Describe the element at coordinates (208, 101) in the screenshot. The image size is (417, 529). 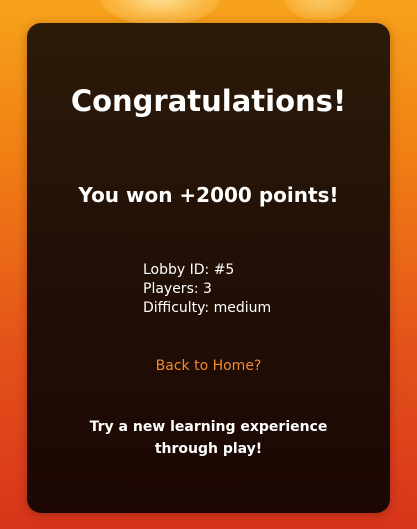
I see `congratulations-title: Congratulations!` at that location.